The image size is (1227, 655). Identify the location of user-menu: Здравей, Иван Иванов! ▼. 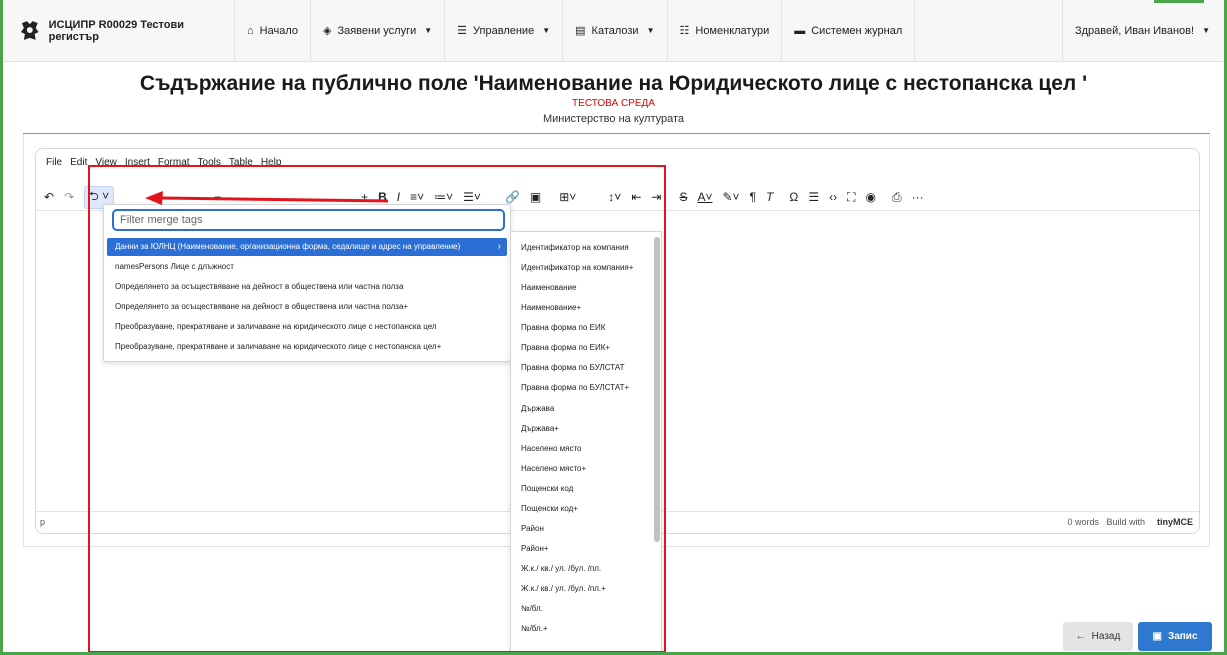
(1142, 31).